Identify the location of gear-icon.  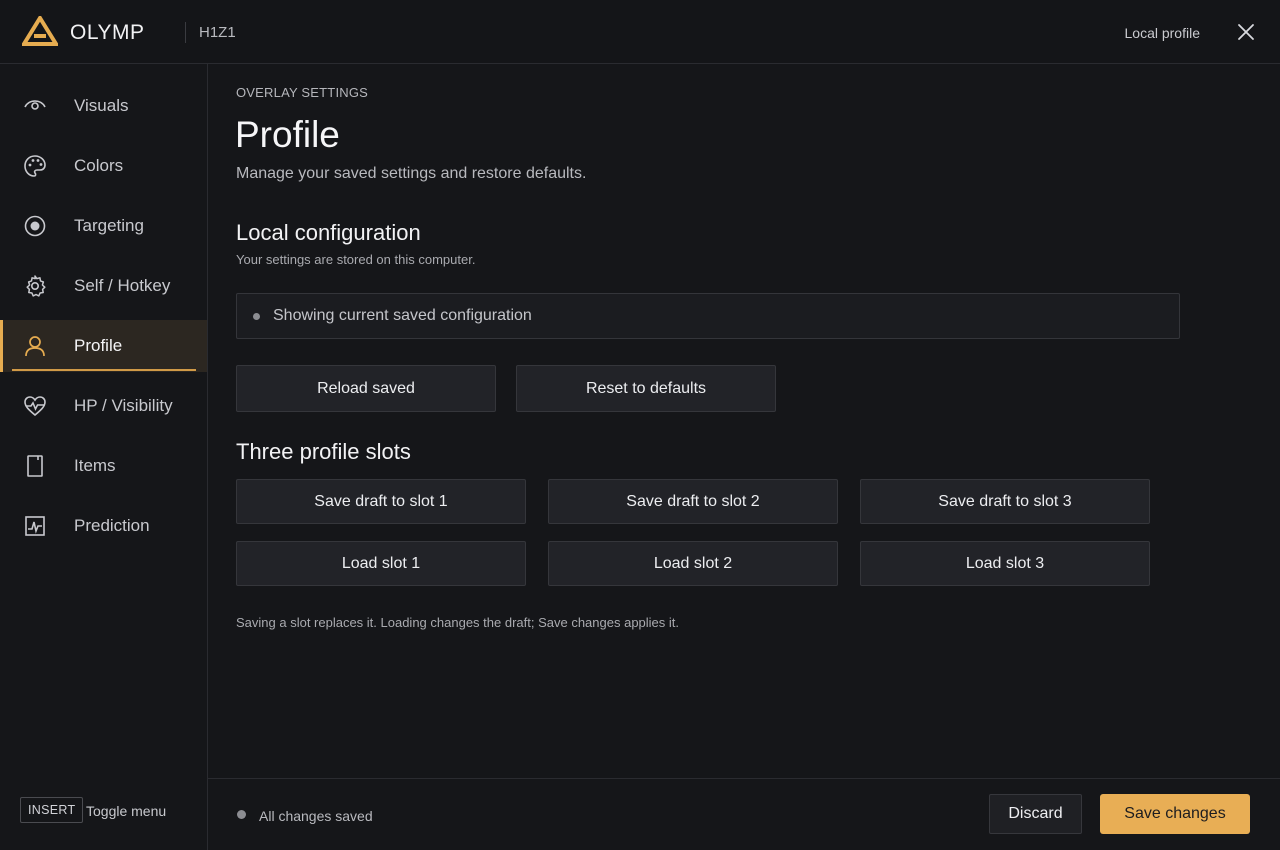
(36, 286).